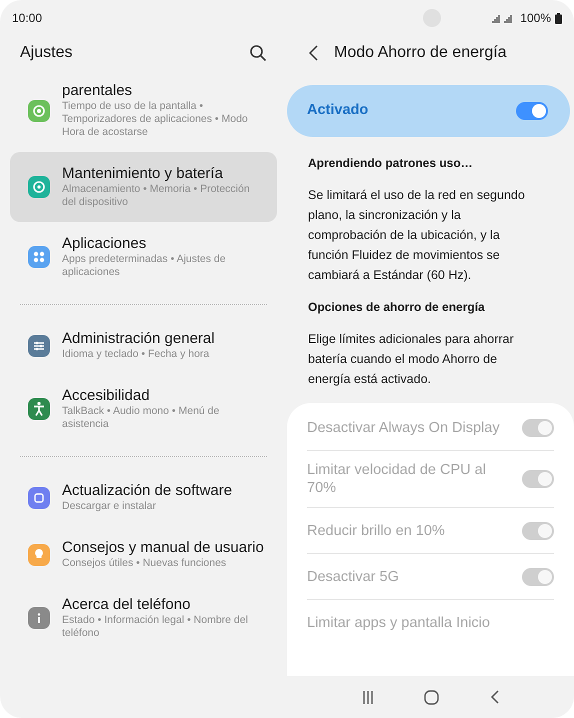 The image size is (574, 718). What do you see at coordinates (337, 110) in the screenshot?
I see `switch-label: Activado` at bounding box center [337, 110].